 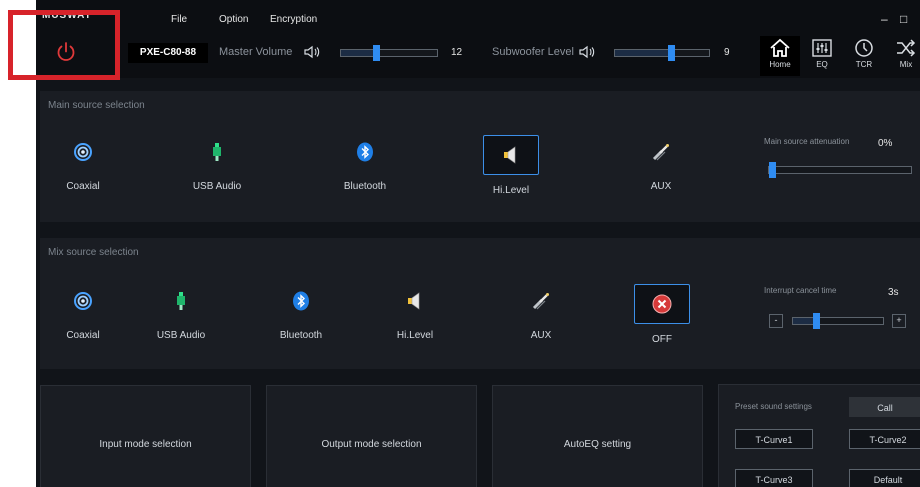 What do you see at coordinates (145, 444) in the screenshot?
I see `input-mode-selection-label: Input mode selection` at bounding box center [145, 444].